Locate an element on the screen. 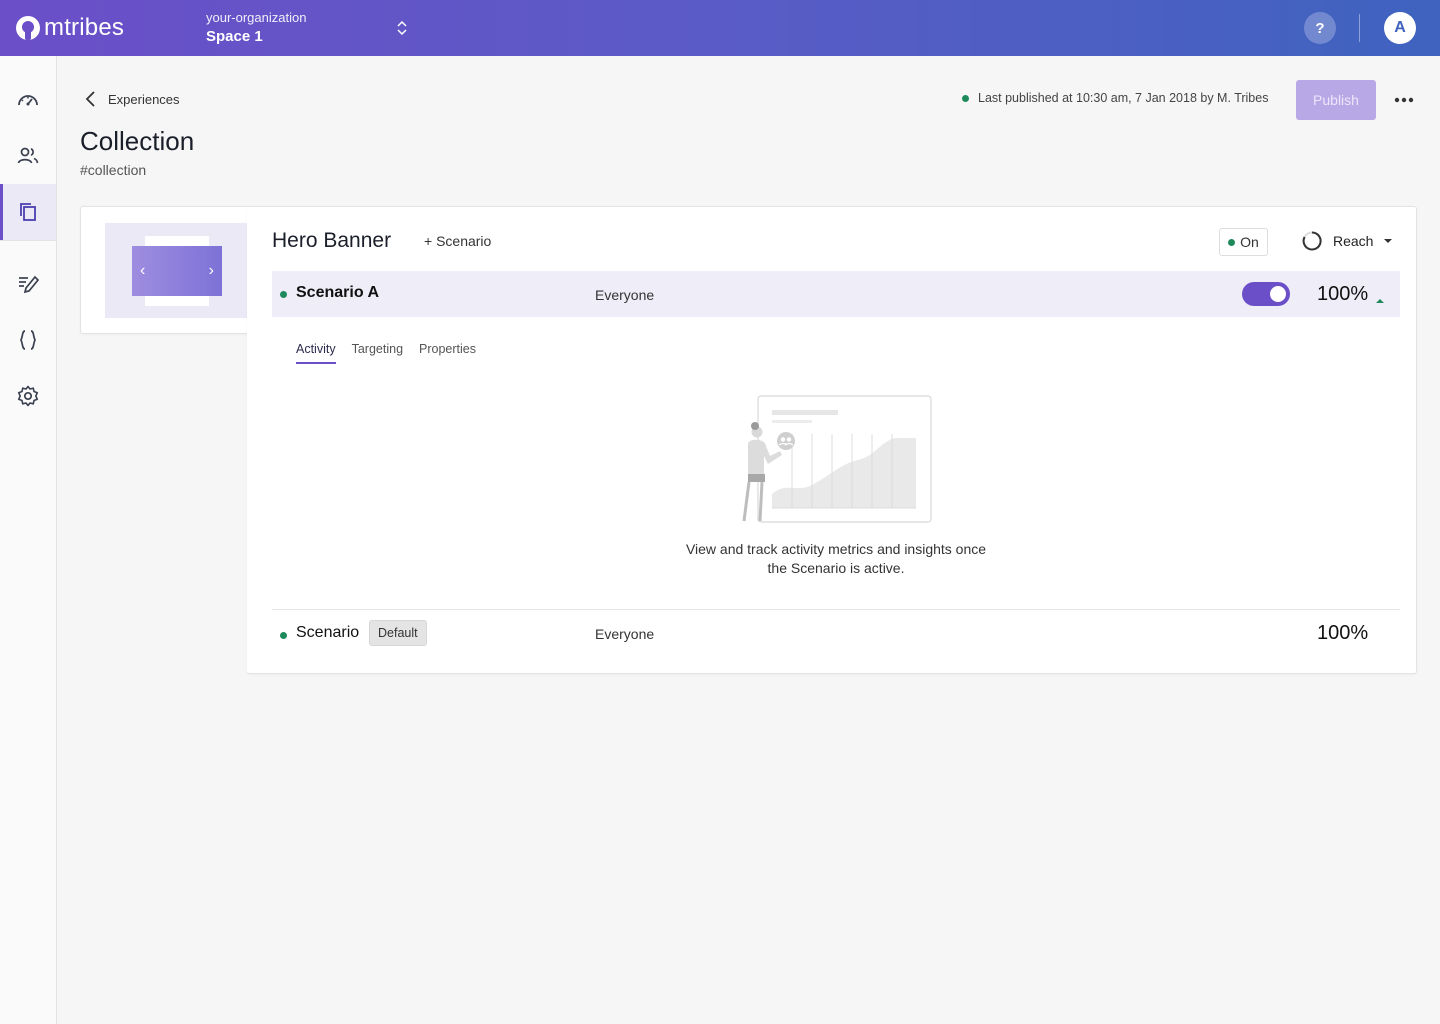  experience-title: Hero Banner is located at coordinates (332, 240).